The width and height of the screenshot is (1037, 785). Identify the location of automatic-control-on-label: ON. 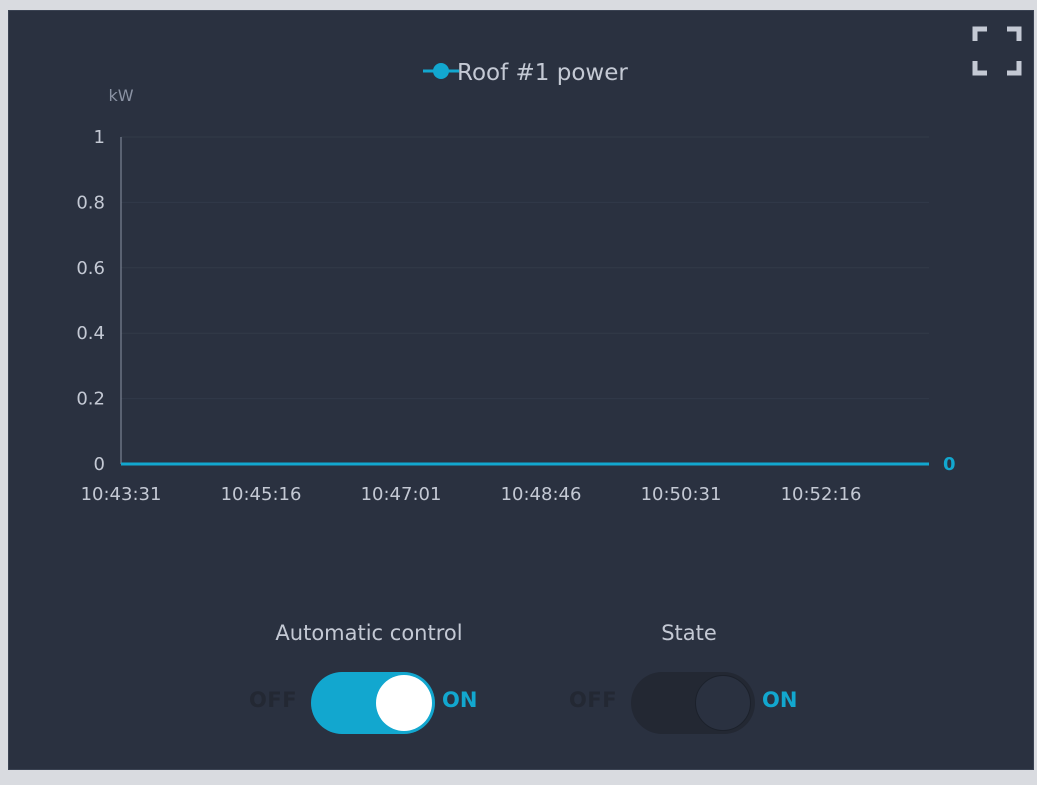
(460, 700).